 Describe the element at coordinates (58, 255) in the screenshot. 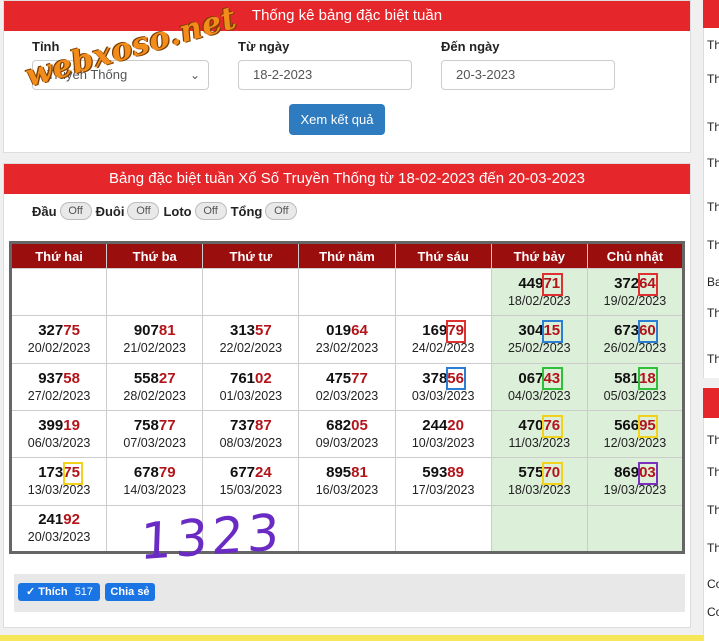

I see `header-monday: Thứ hai` at that location.